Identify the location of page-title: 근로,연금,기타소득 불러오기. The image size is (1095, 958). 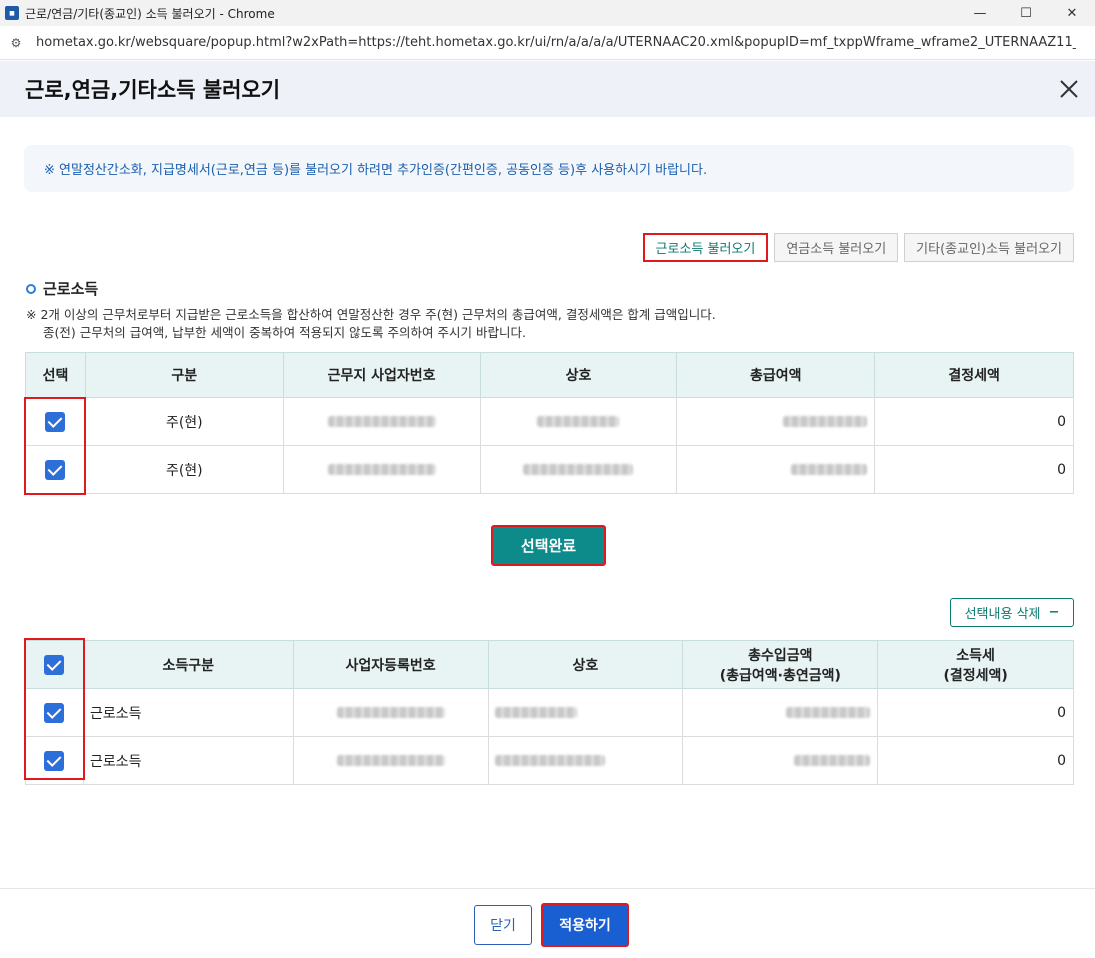
(153, 90).